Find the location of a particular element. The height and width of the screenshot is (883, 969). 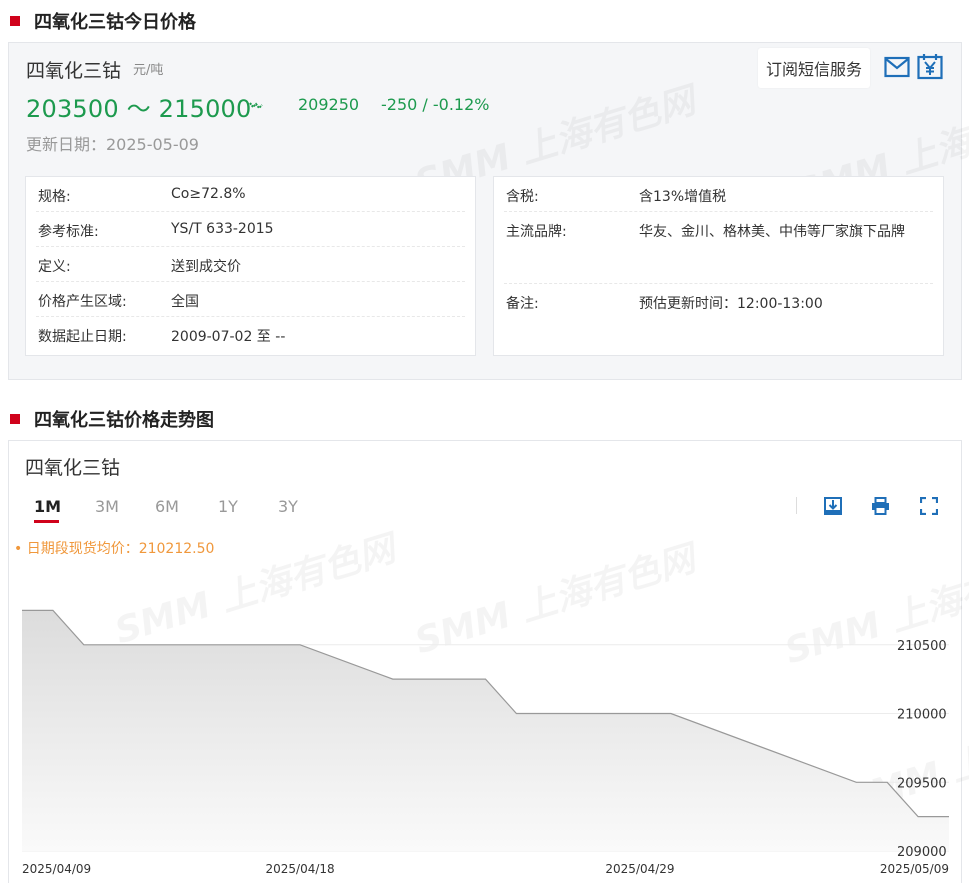

y-tick-label: 210000 is located at coordinates (922, 715).